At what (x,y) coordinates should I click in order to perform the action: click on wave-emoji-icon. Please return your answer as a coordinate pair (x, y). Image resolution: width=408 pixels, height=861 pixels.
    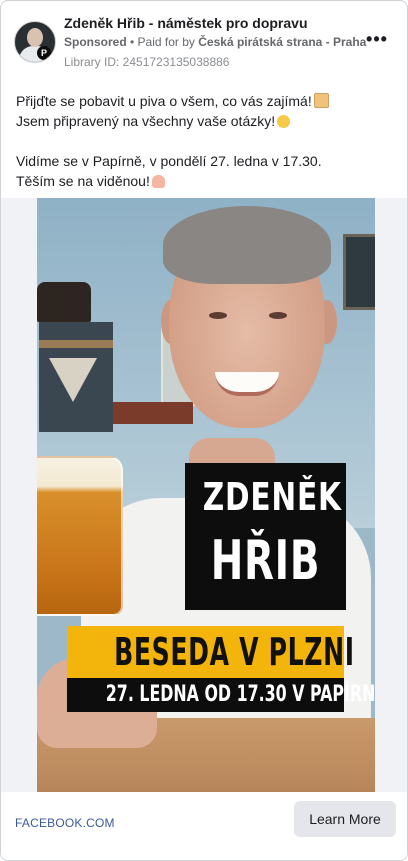
    Looking at the image, I should click on (158, 181).